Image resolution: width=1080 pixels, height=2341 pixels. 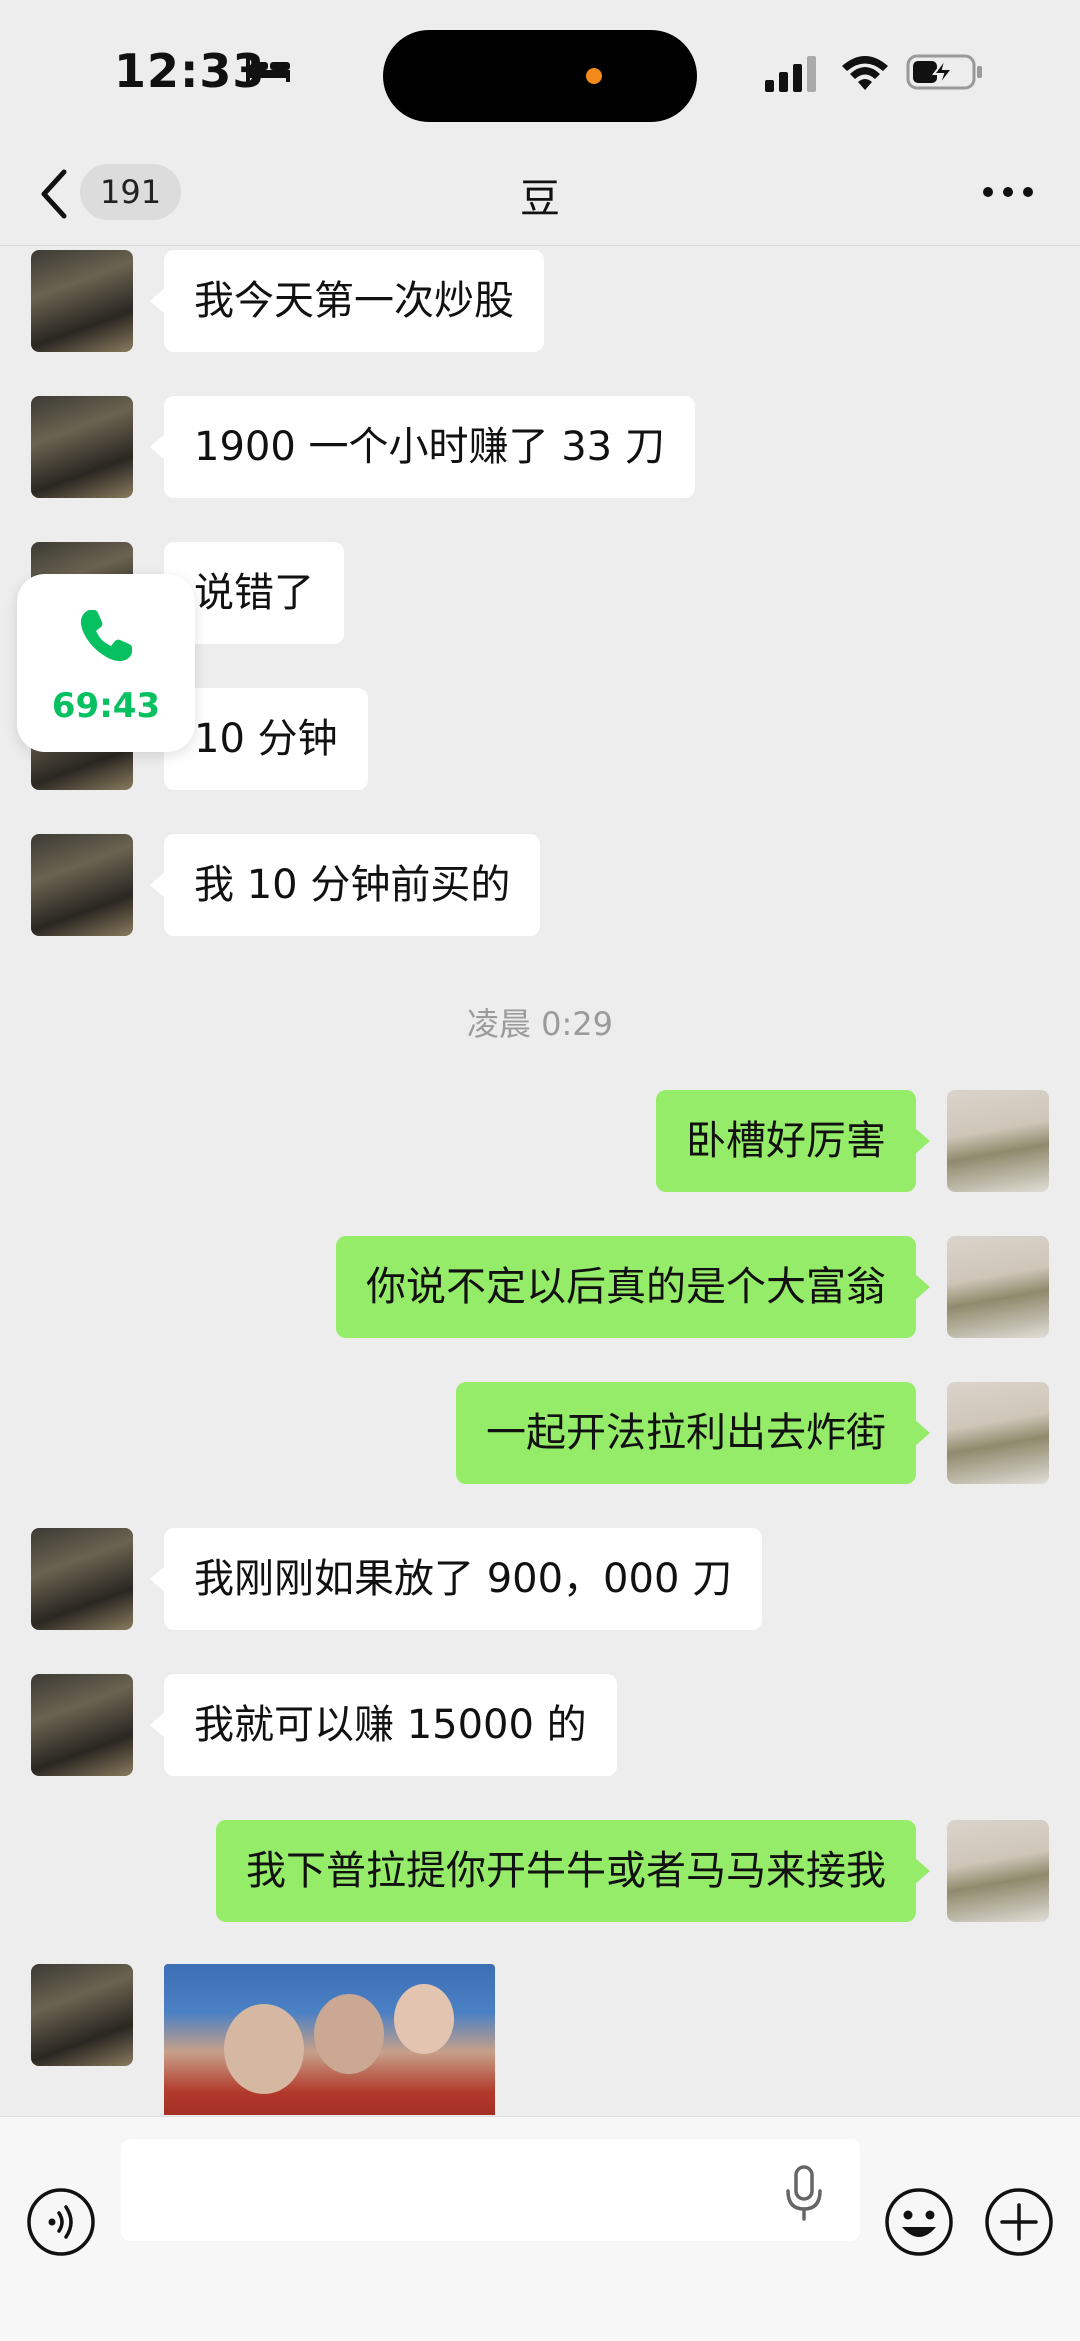 I want to click on message-bubble-incoming: 我今天第一次炒股, so click(x=347, y=301).